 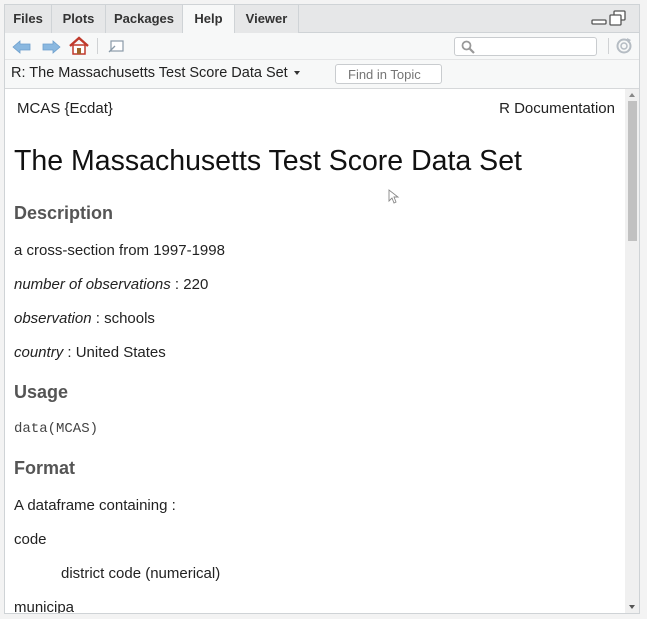 What do you see at coordinates (95, 505) in the screenshot?
I see `format-text: A dataframe containing :` at bounding box center [95, 505].